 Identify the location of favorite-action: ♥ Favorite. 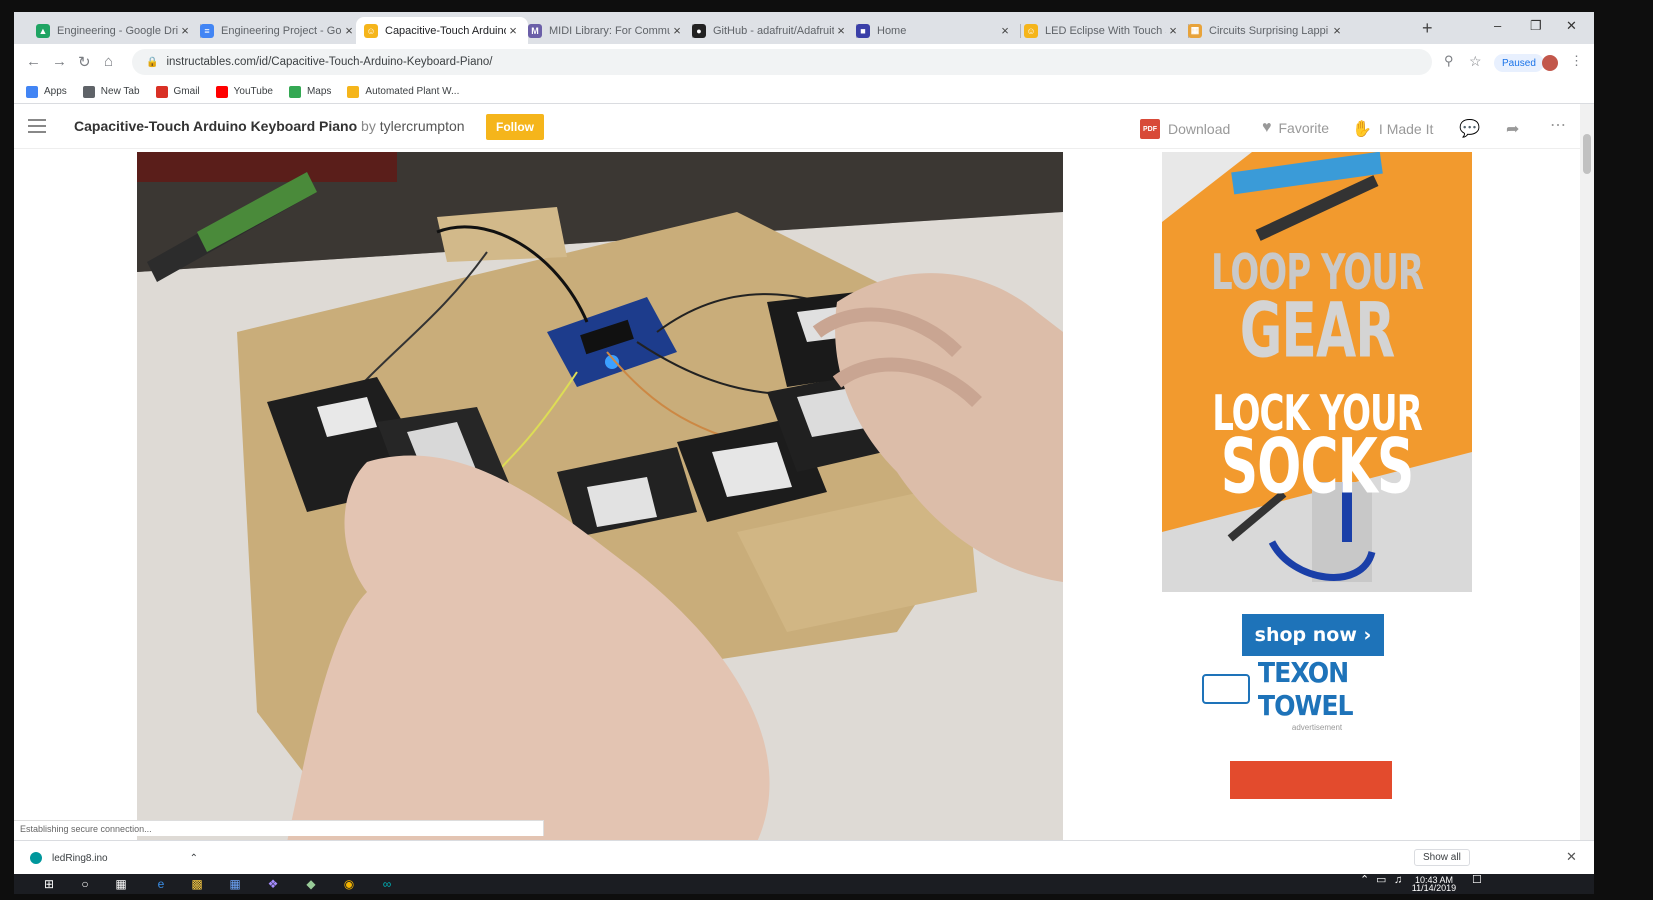
(1295, 128).